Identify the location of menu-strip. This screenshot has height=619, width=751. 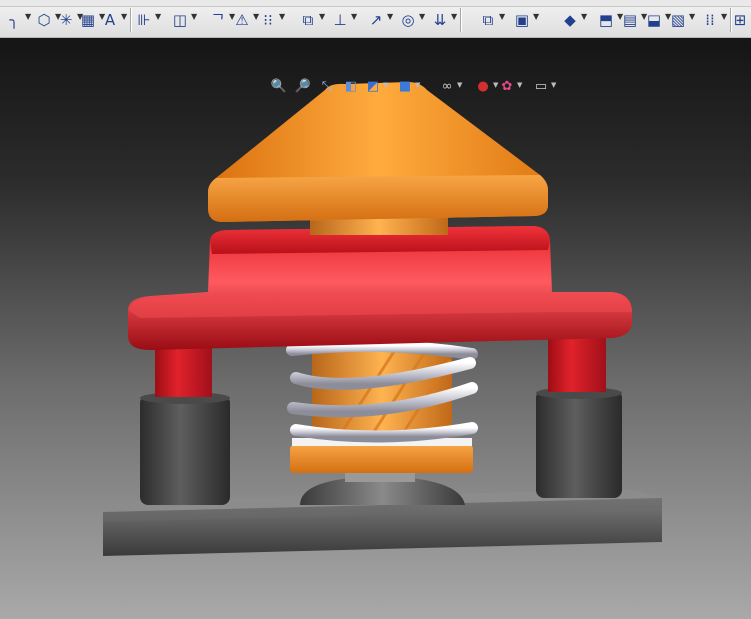
(375, 3).